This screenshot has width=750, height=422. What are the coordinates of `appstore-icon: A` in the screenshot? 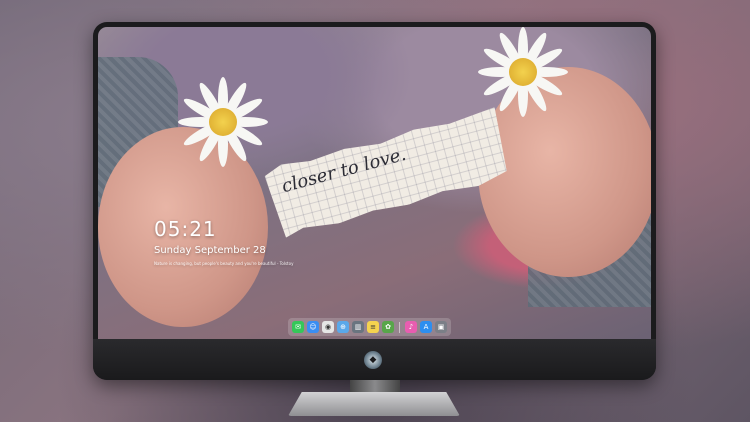 It's located at (426, 327).